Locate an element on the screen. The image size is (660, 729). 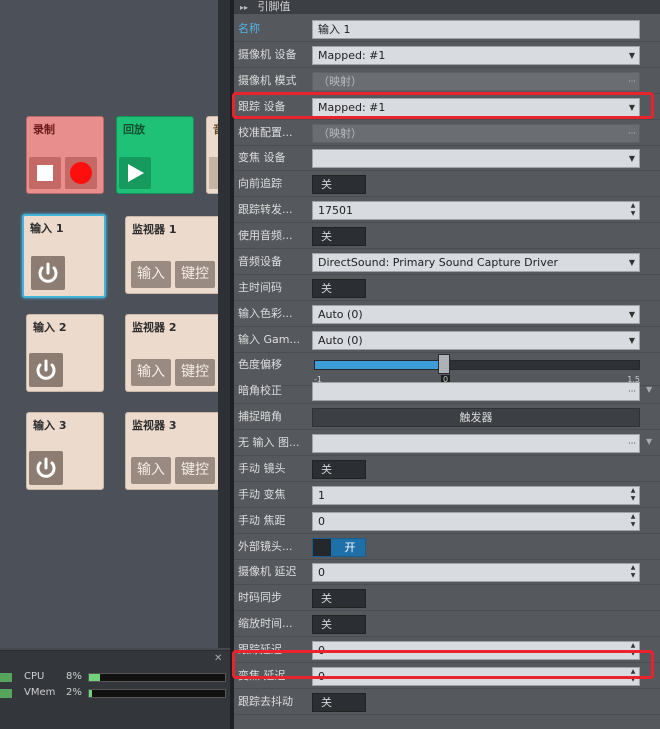
stop-button is located at coordinates (45, 173).